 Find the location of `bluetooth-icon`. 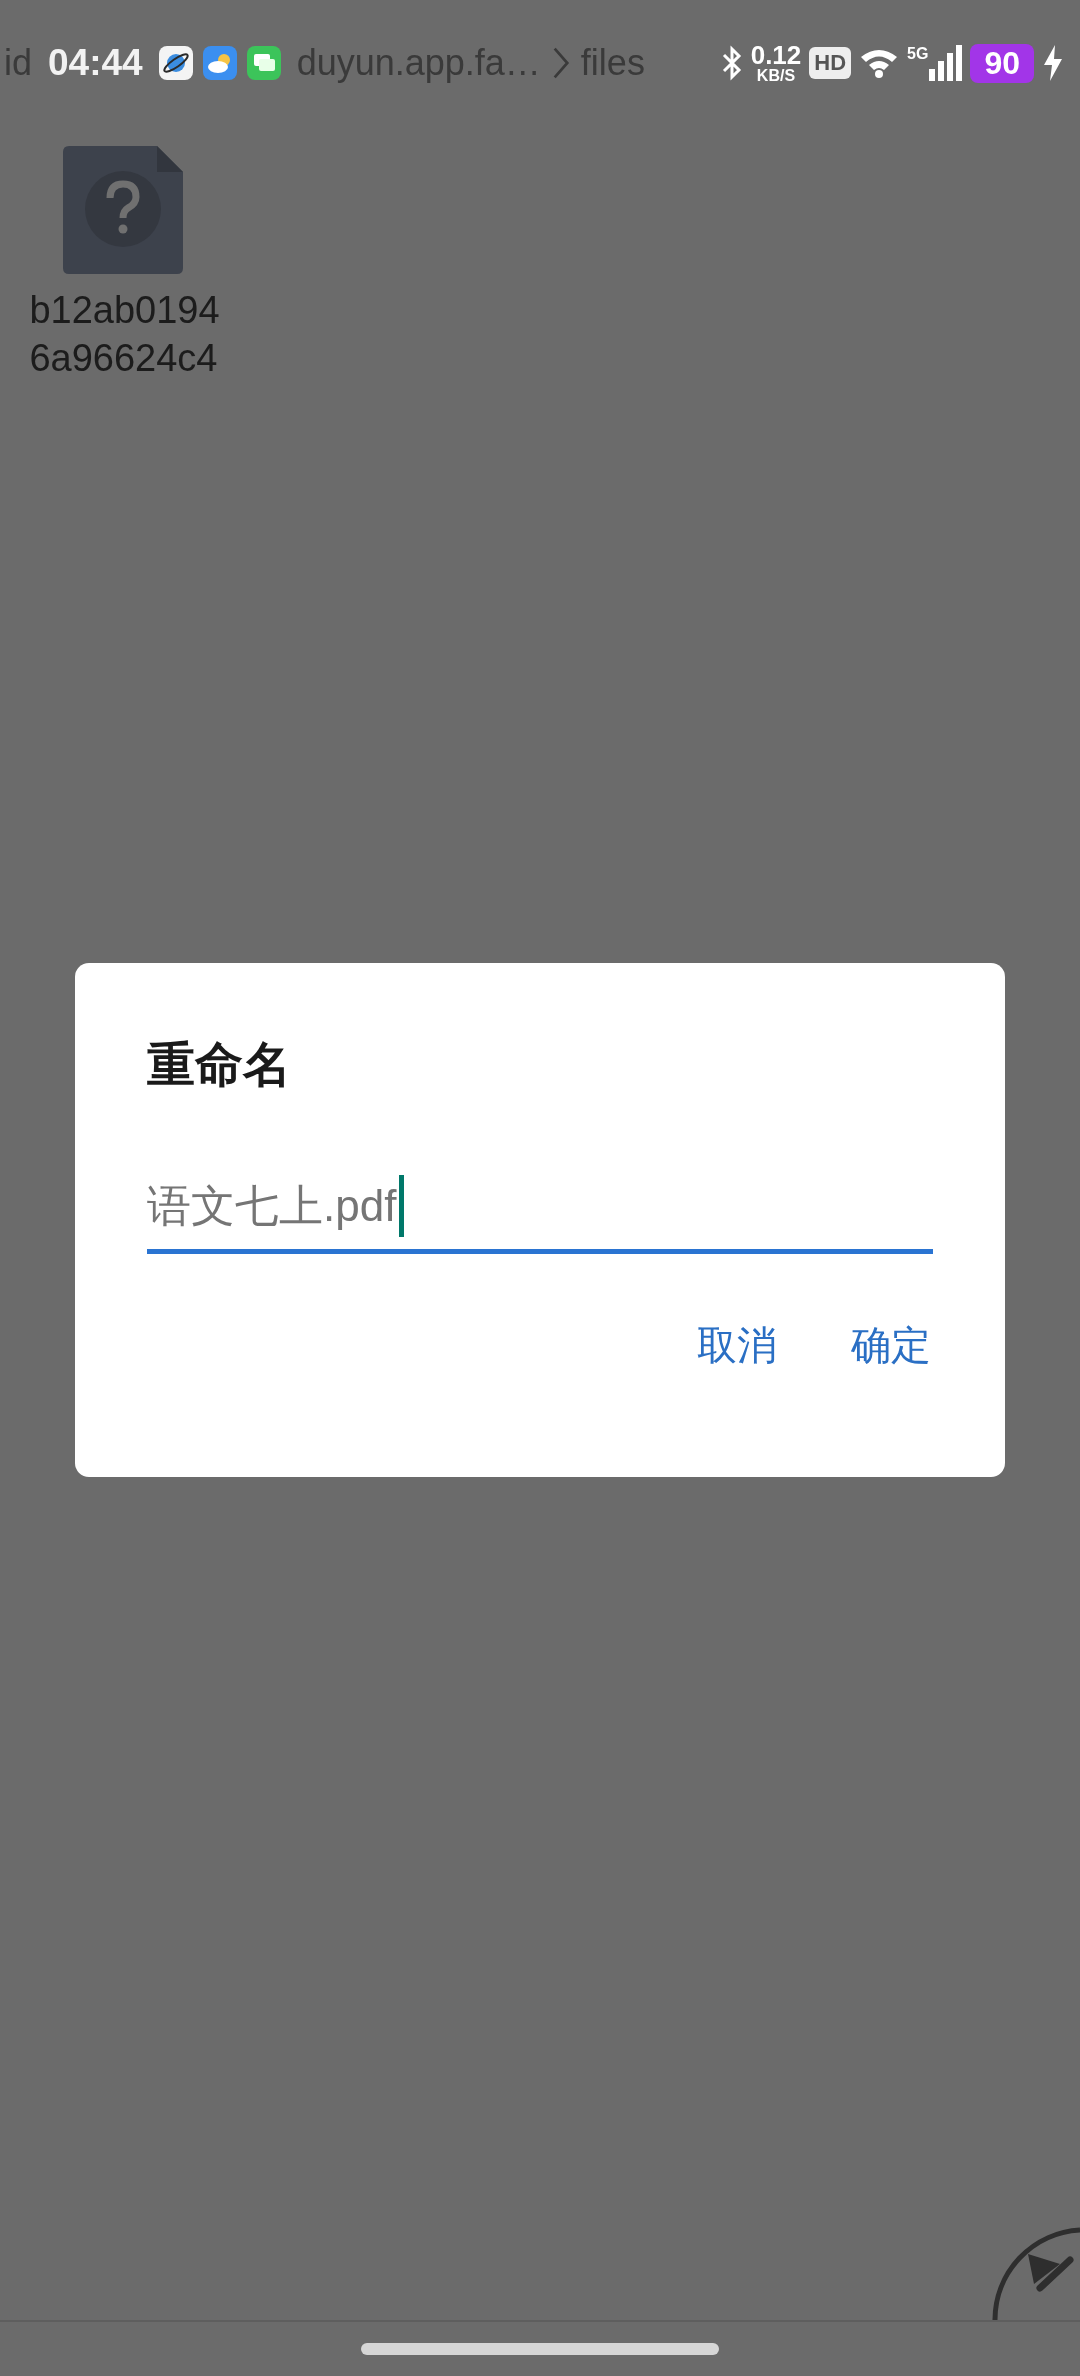

bluetooth-icon is located at coordinates (731, 63).